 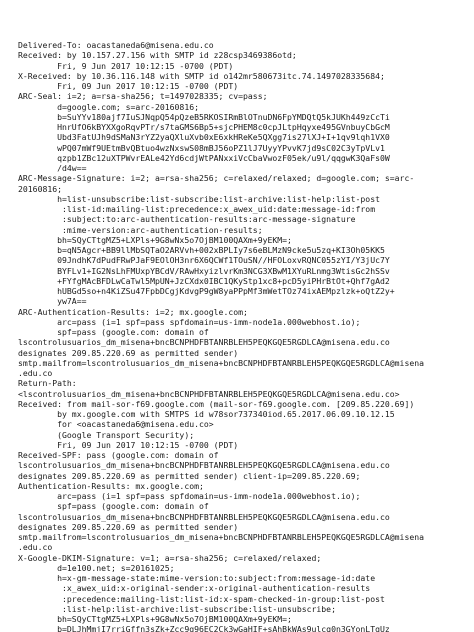 What do you see at coordinates (111, 485) in the screenshot?
I see `header-line: Authentication-Results: mx.google.com;` at bounding box center [111, 485].